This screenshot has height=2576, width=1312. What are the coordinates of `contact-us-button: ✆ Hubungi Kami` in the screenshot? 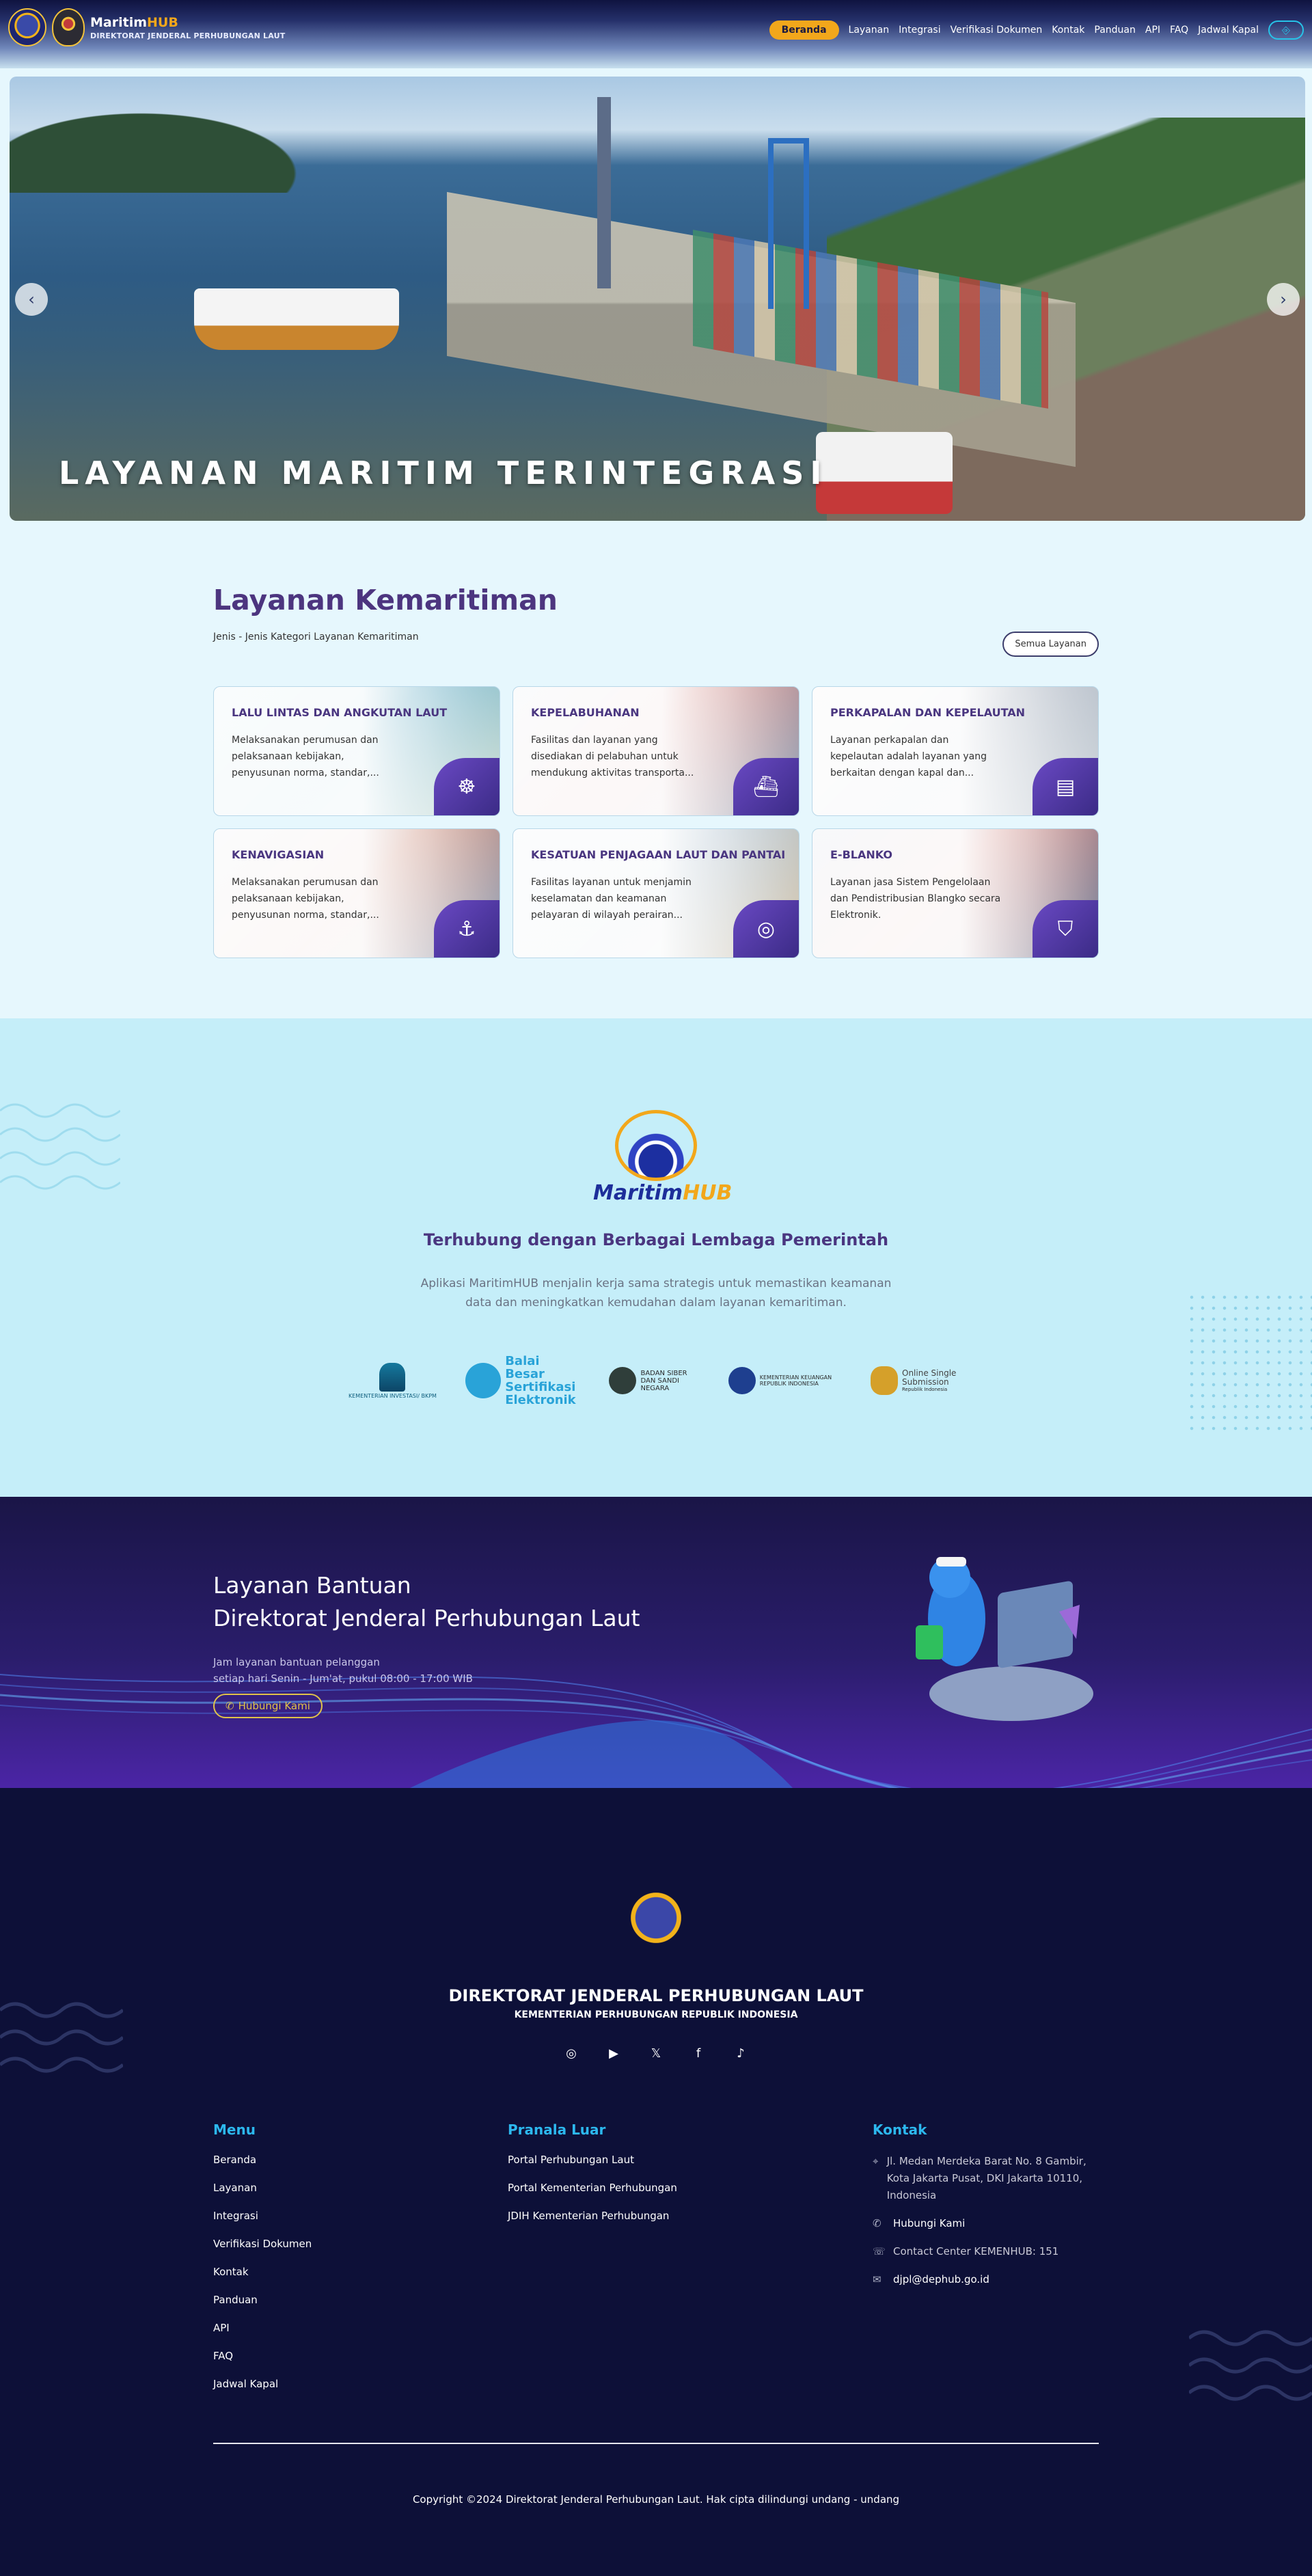 It's located at (268, 1706).